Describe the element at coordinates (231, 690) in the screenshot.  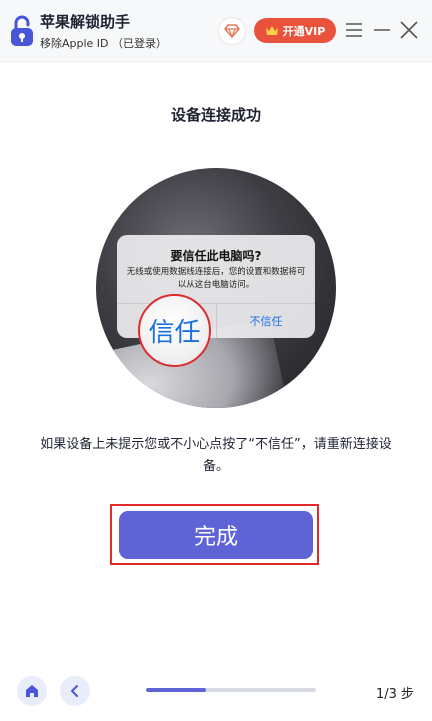
I see `step-progress-bar` at that location.